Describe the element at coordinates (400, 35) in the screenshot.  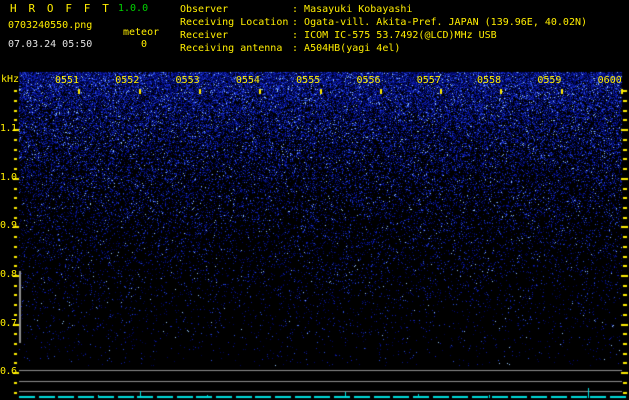
I see `station-row-value: ICOM IC-575 53.7492(@LCD)MHz USB` at that location.